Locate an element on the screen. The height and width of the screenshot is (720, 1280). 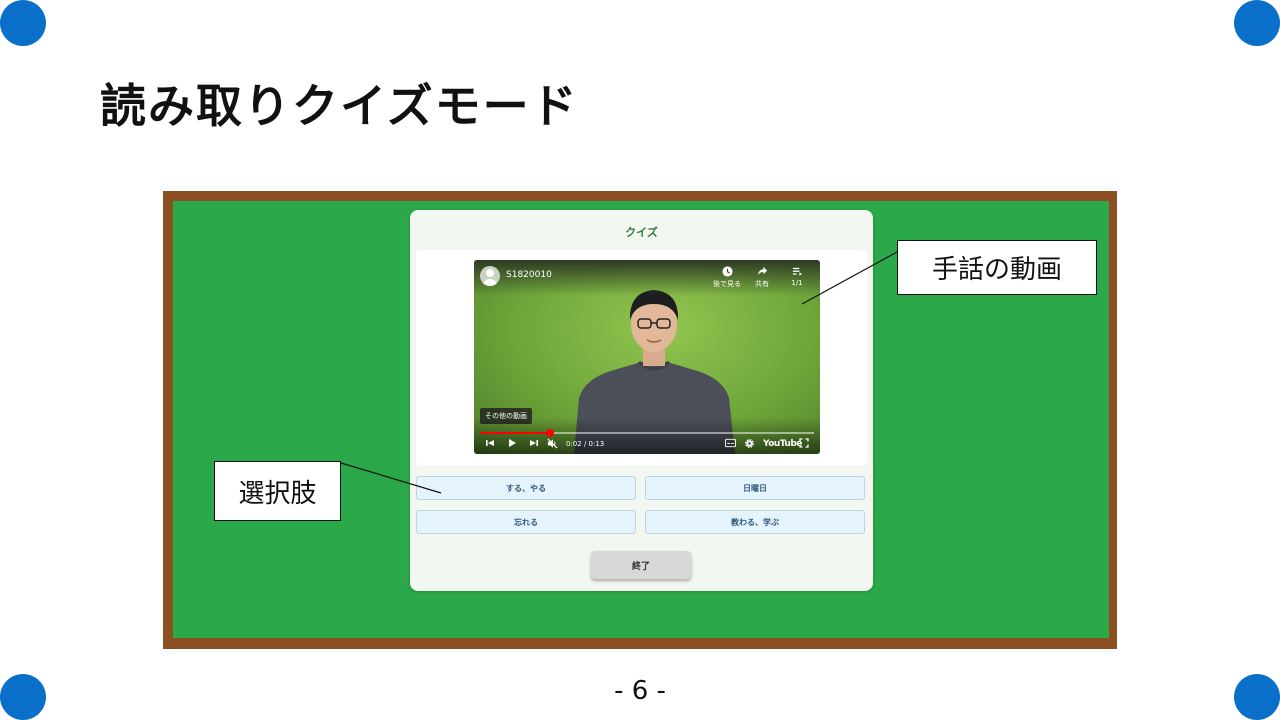
choices-callout-line is located at coordinates (391, 478).